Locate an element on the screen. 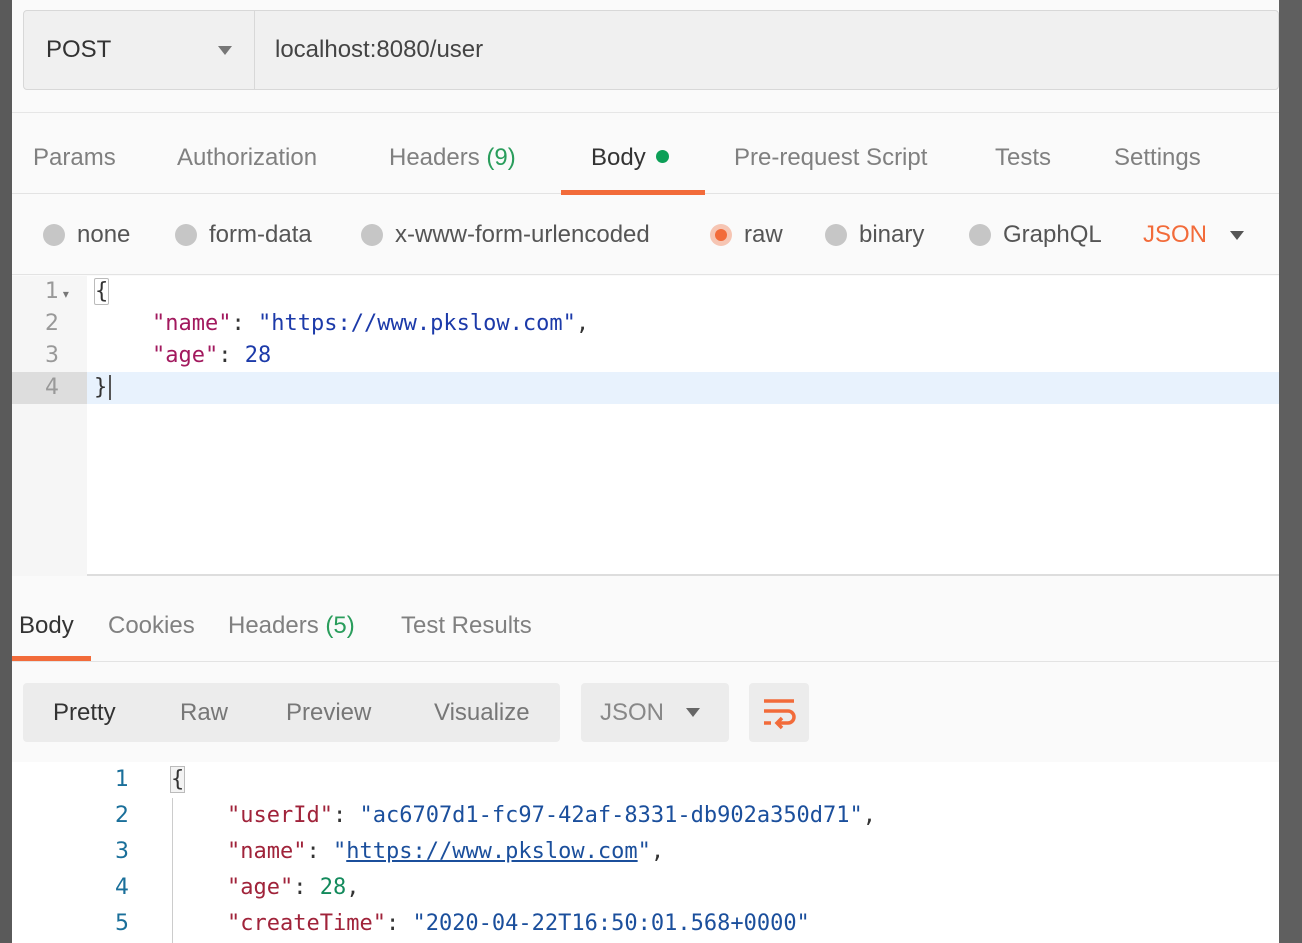  response-tab-body: Body is located at coordinates (46, 619).